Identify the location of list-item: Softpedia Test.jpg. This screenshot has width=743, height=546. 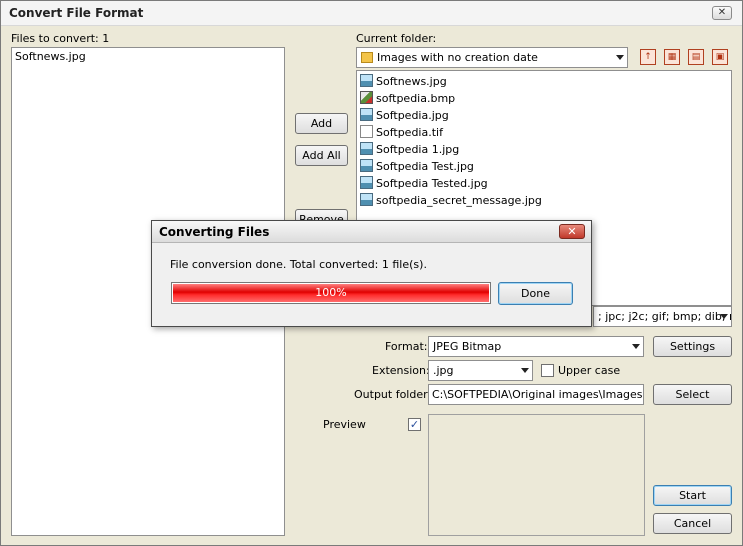
(417, 166).